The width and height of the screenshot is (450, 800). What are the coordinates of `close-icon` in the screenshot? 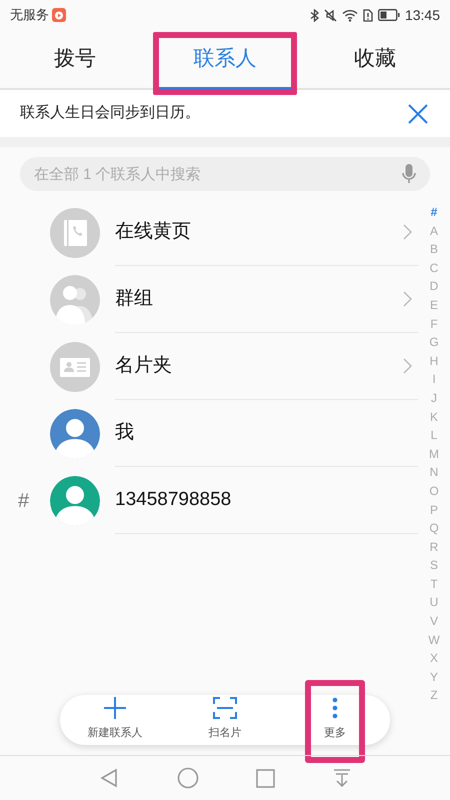 It's located at (418, 114).